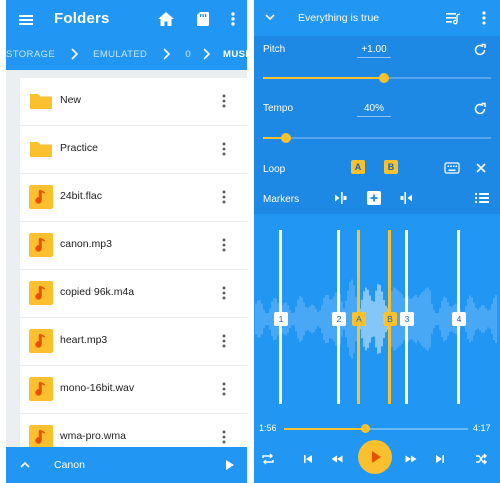 The width and height of the screenshot is (500, 483). Describe the element at coordinates (281, 199) in the screenshot. I see `markers-label: Markers` at that location.